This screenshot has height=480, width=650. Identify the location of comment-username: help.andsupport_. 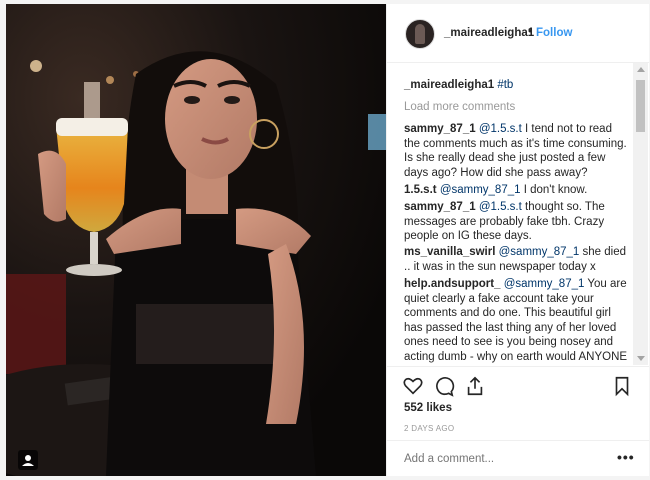
(452, 284).